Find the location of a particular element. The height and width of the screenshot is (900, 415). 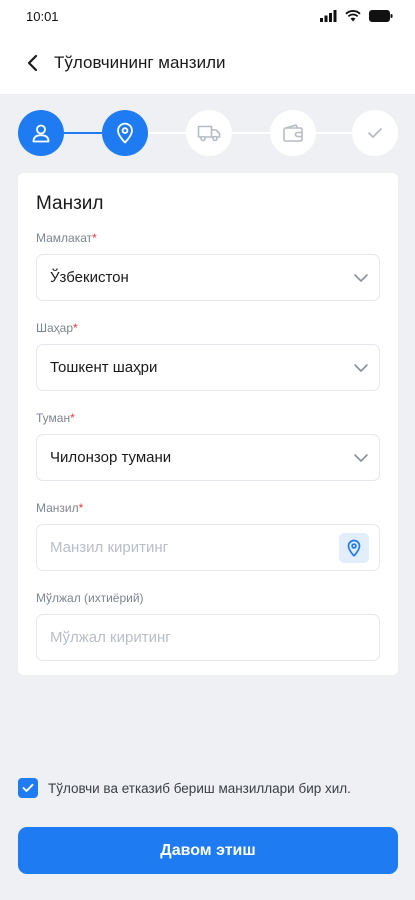

pick-location-button is located at coordinates (354, 547).